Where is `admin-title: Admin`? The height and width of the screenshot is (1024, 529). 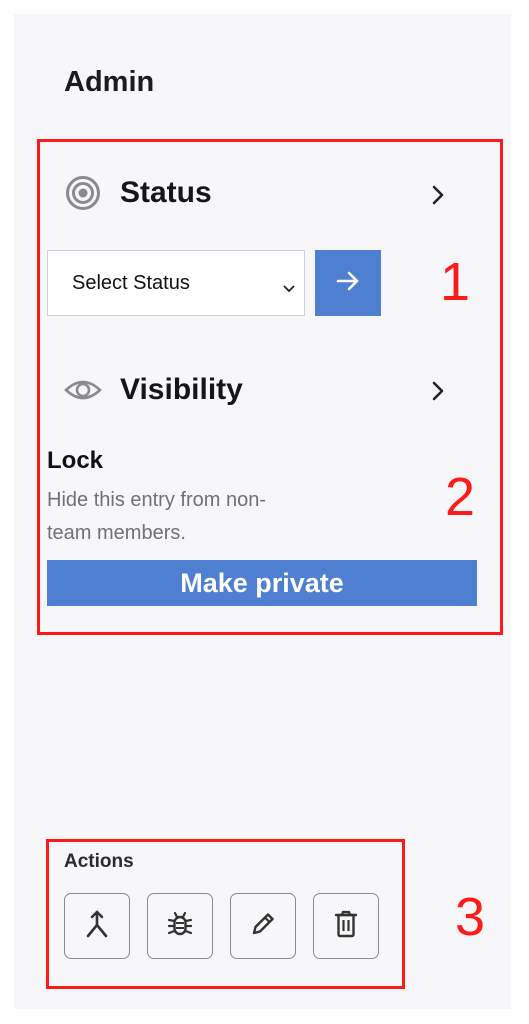
admin-title: Admin is located at coordinates (109, 82).